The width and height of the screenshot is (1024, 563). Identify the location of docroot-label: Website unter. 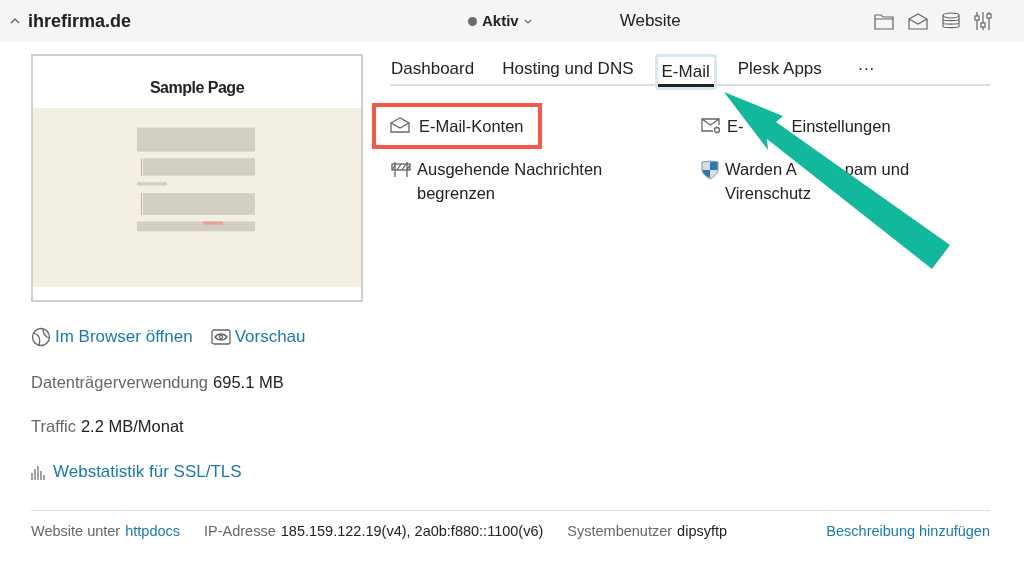
(76, 531).